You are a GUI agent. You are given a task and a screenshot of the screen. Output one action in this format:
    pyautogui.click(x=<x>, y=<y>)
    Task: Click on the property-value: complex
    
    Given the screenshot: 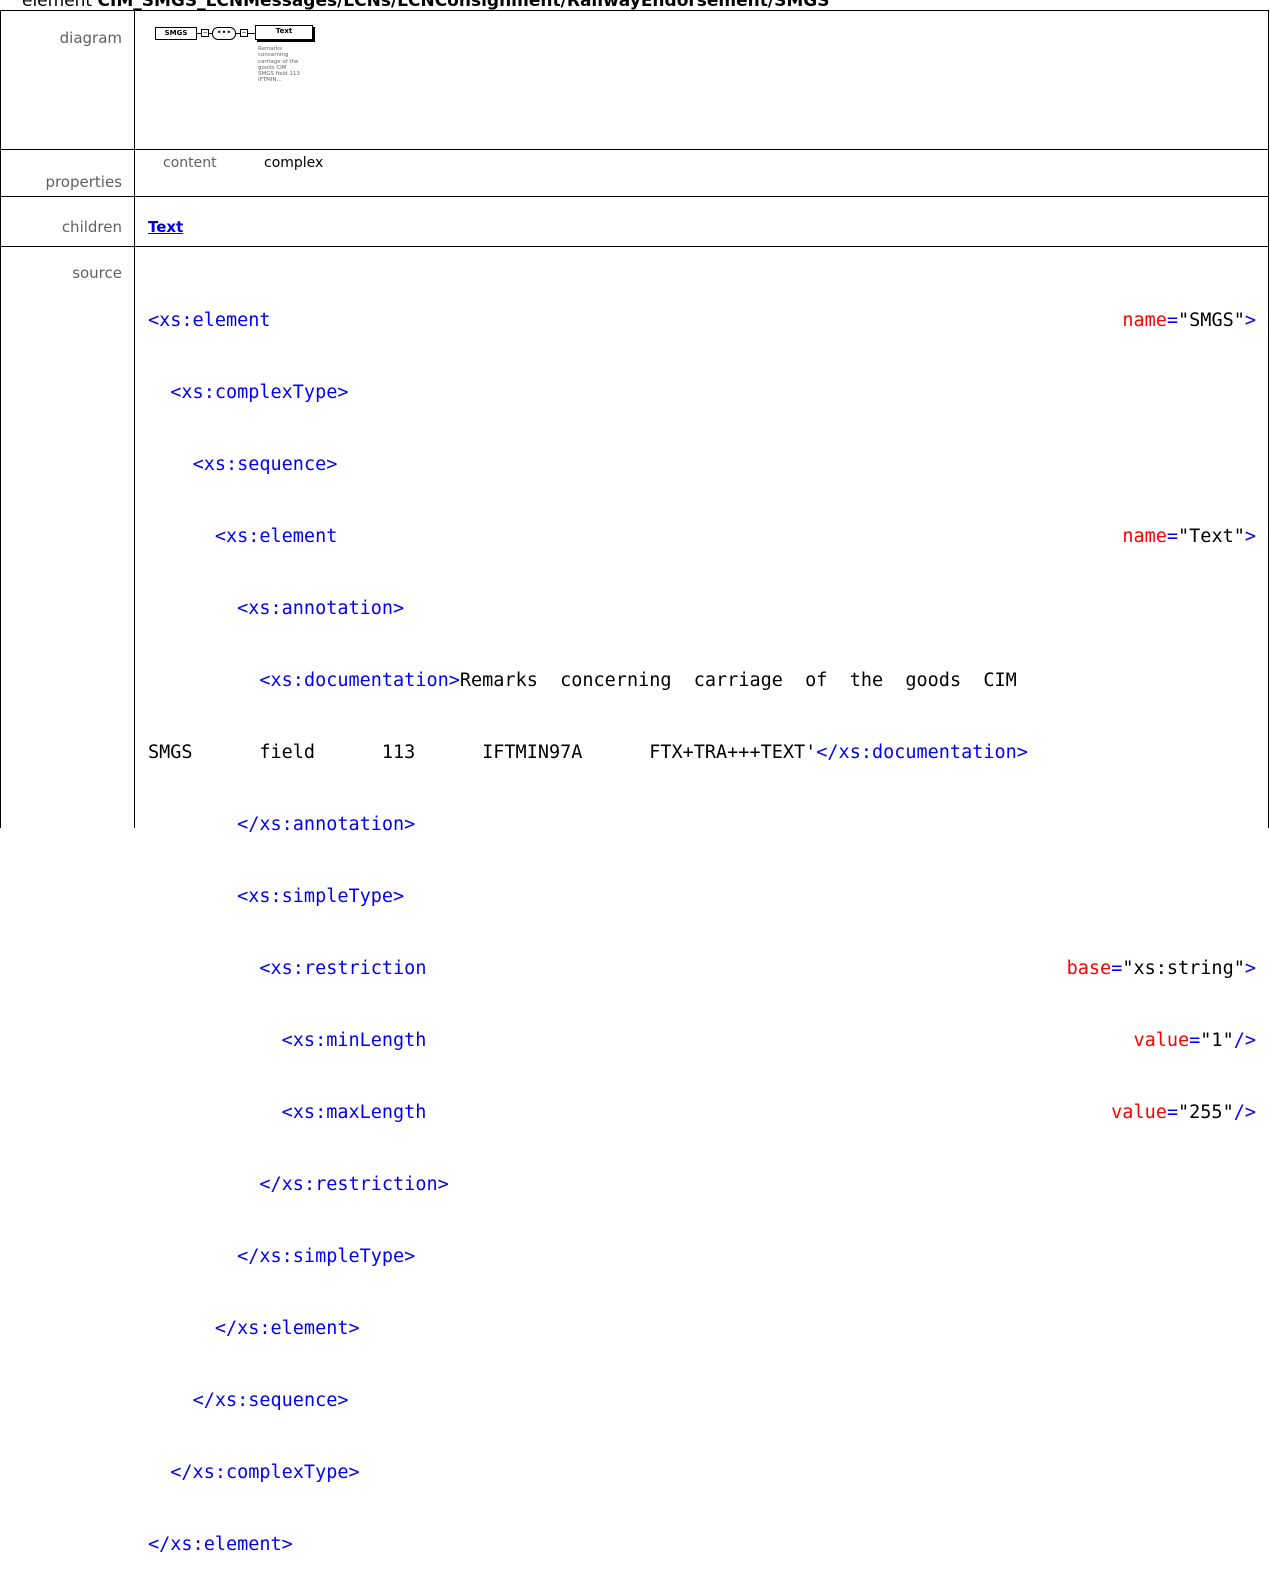 What is the action you would take?
    pyautogui.click(x=294, y=163)
    